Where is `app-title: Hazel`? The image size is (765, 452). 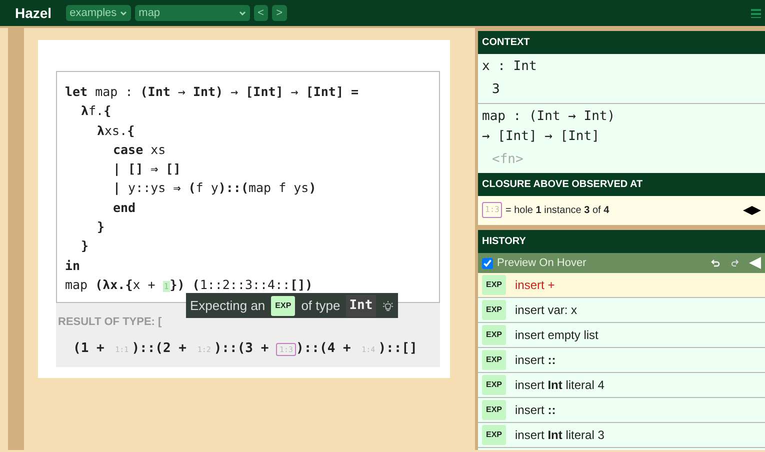
app-title: Hazel is located at coordinates (33, 13).